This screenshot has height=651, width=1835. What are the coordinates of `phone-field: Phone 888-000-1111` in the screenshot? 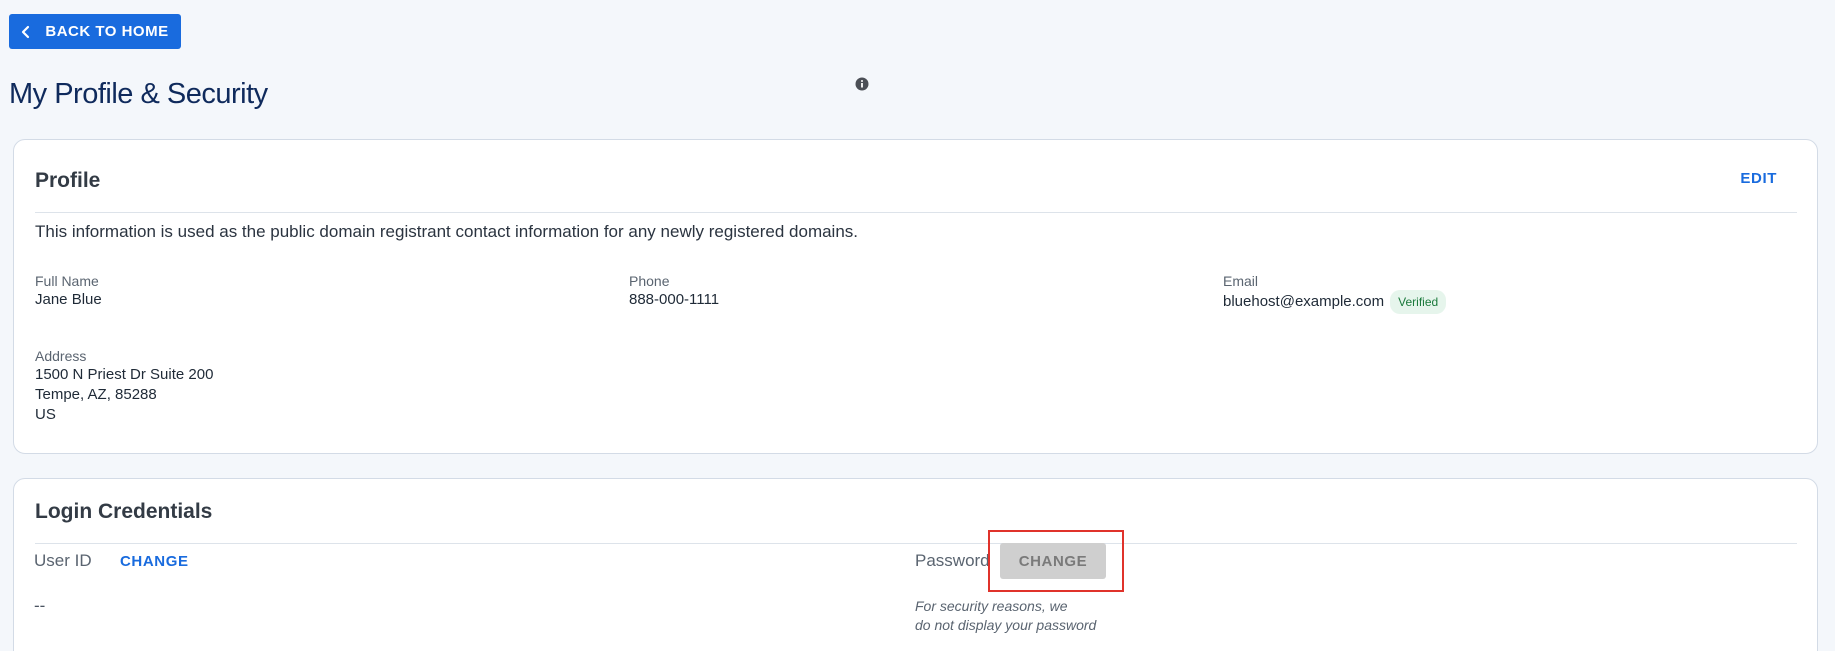 It's located at (674, 291).